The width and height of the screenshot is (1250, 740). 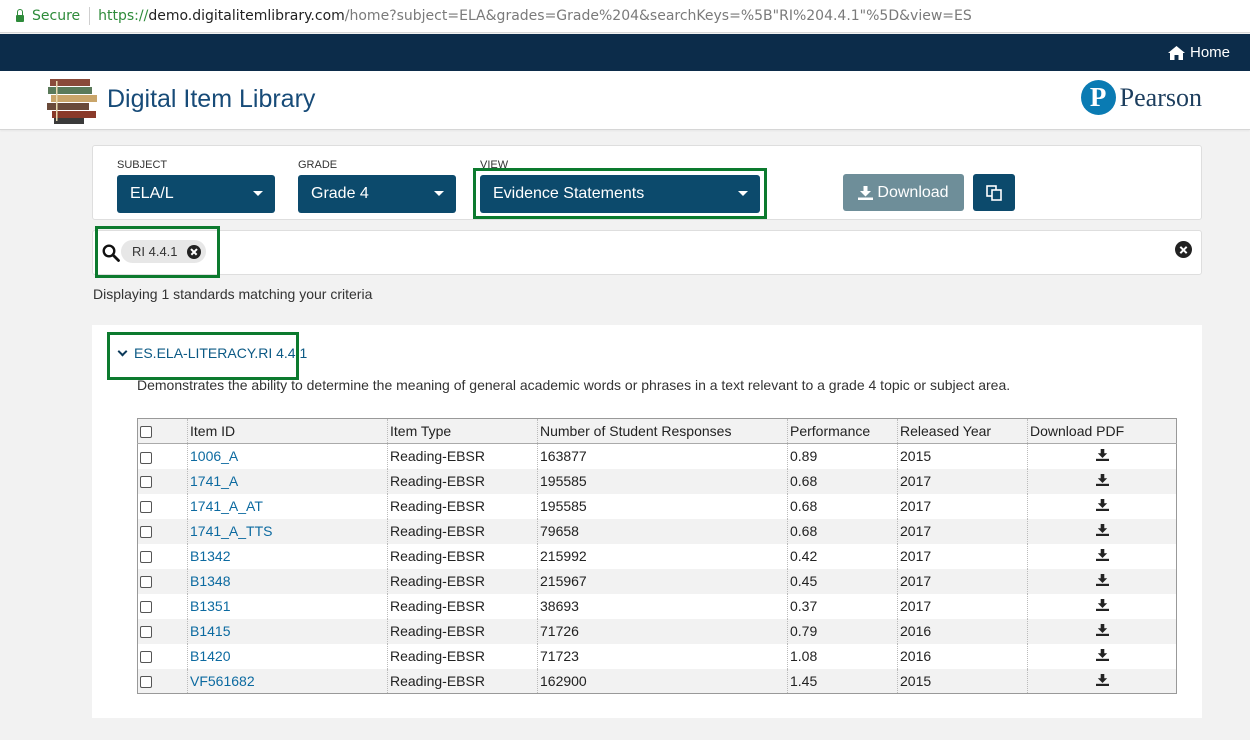 What do you see at coordinates (214, 456) in the screenshot?
I see `item-id-link: 1006_A` at bounding box center [214, 456].